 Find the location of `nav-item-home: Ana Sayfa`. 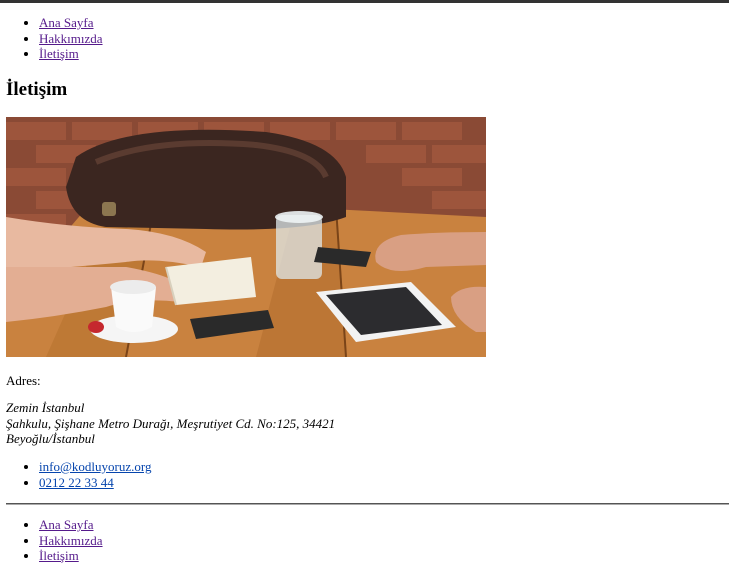

nav-item-home: Ana Sayfa is located at coordinates (71, 23).